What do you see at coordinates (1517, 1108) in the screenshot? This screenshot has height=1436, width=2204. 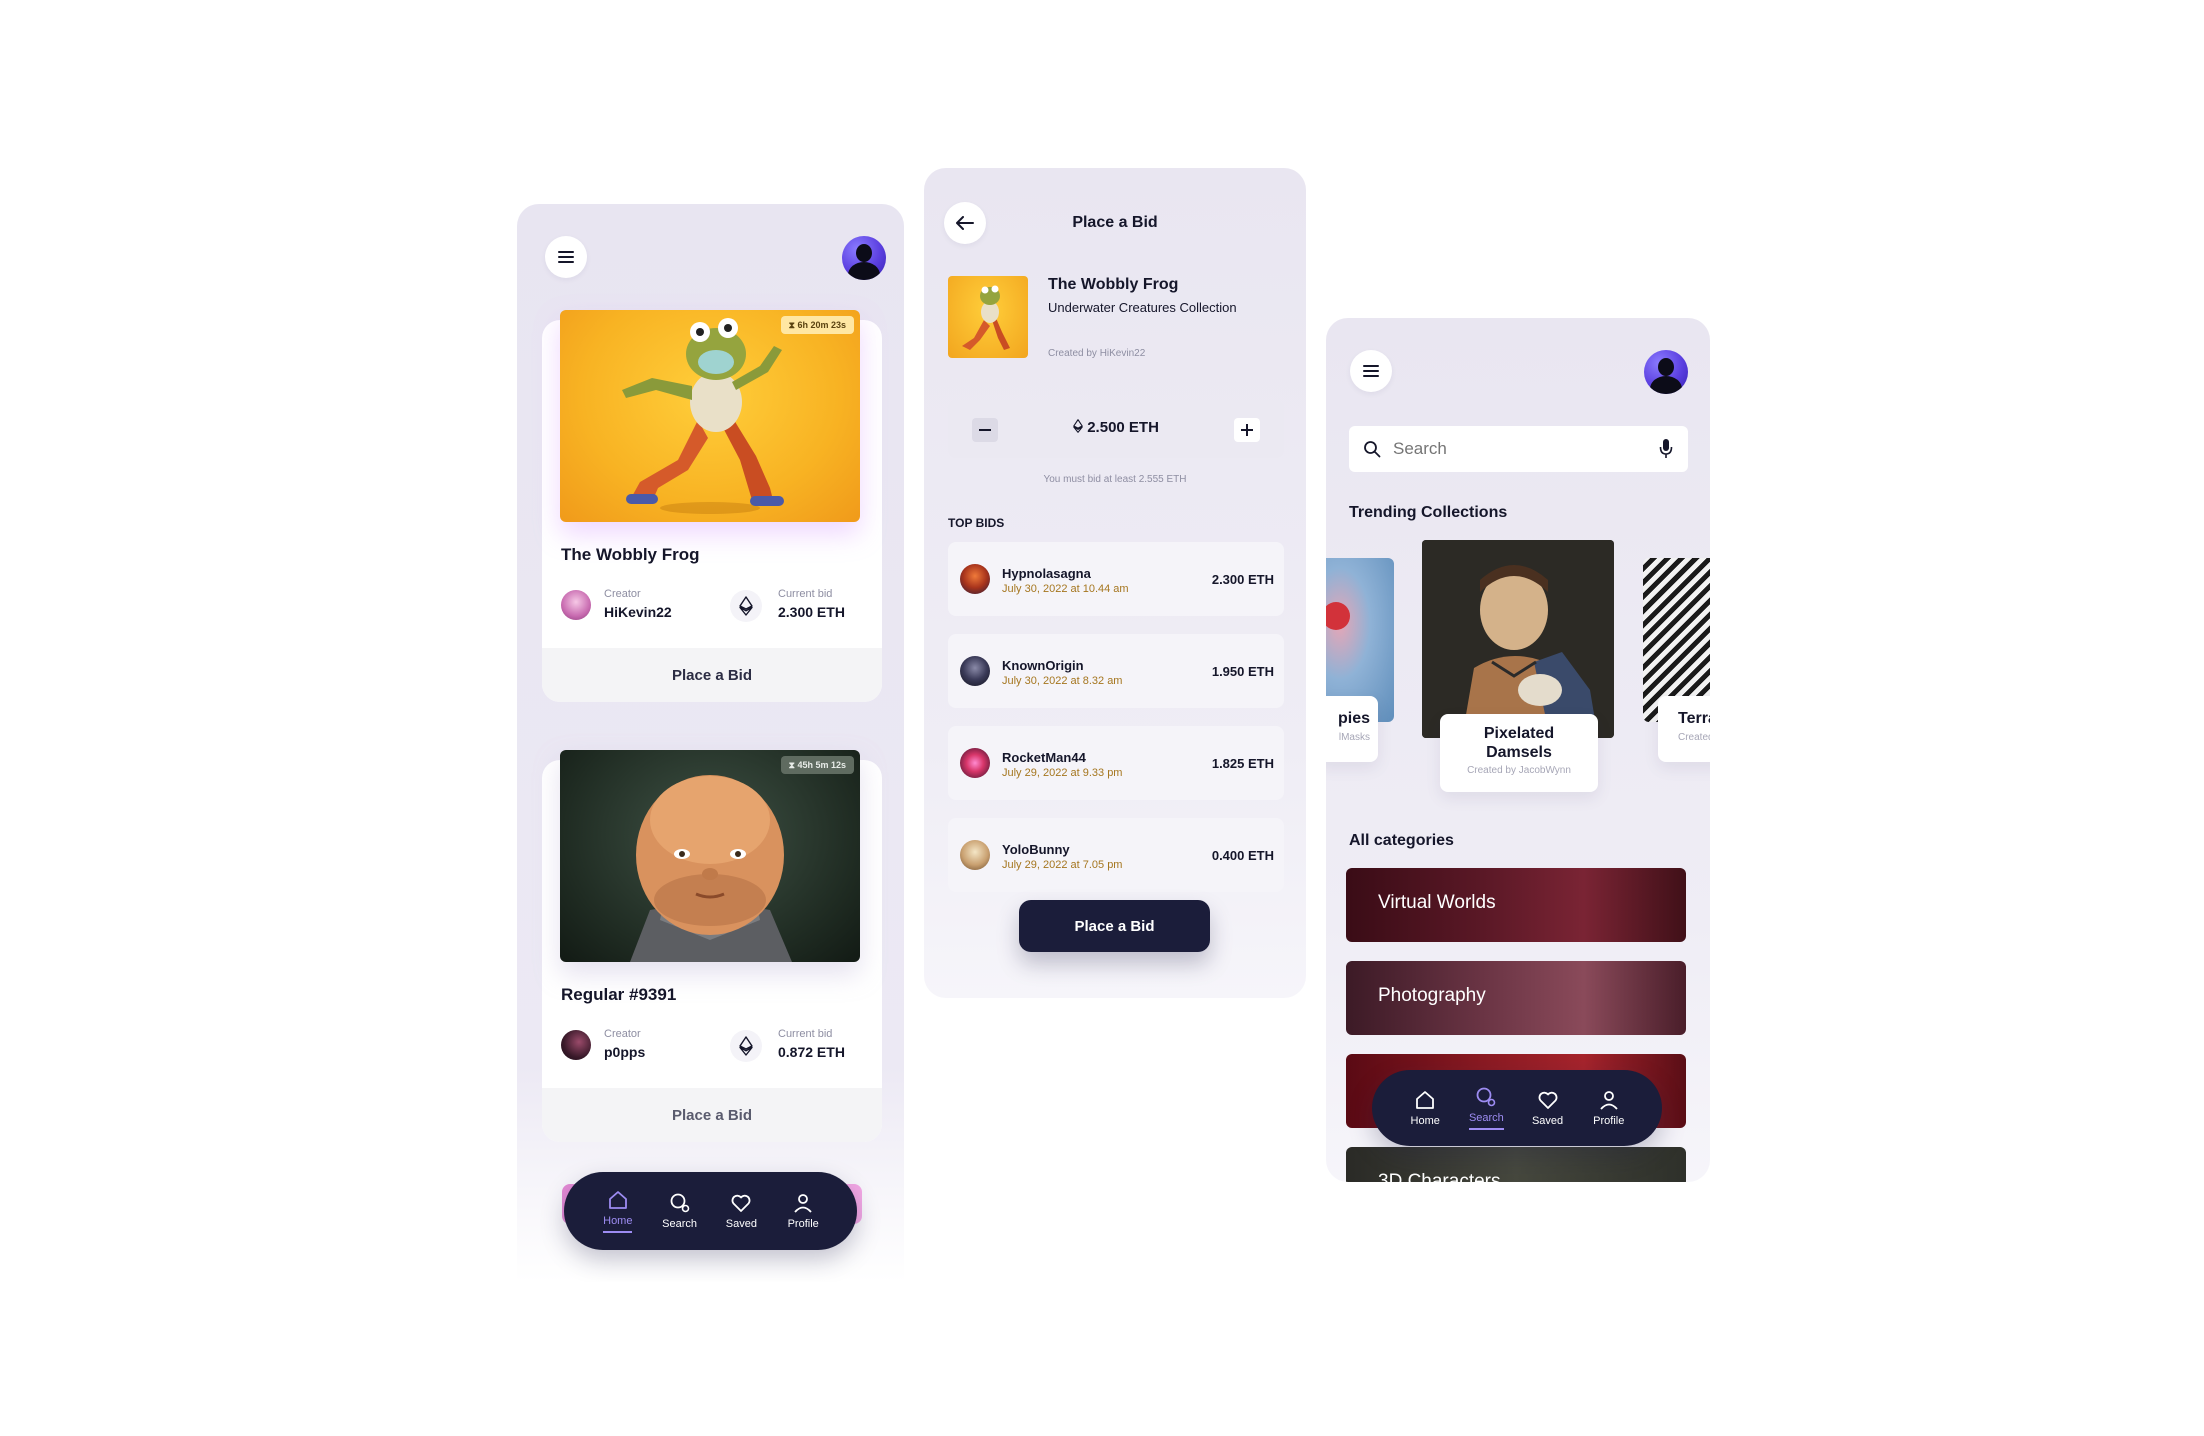 I see `bottom-nav: Home Search Saved Profile` at bounding box center [1517, 1108].